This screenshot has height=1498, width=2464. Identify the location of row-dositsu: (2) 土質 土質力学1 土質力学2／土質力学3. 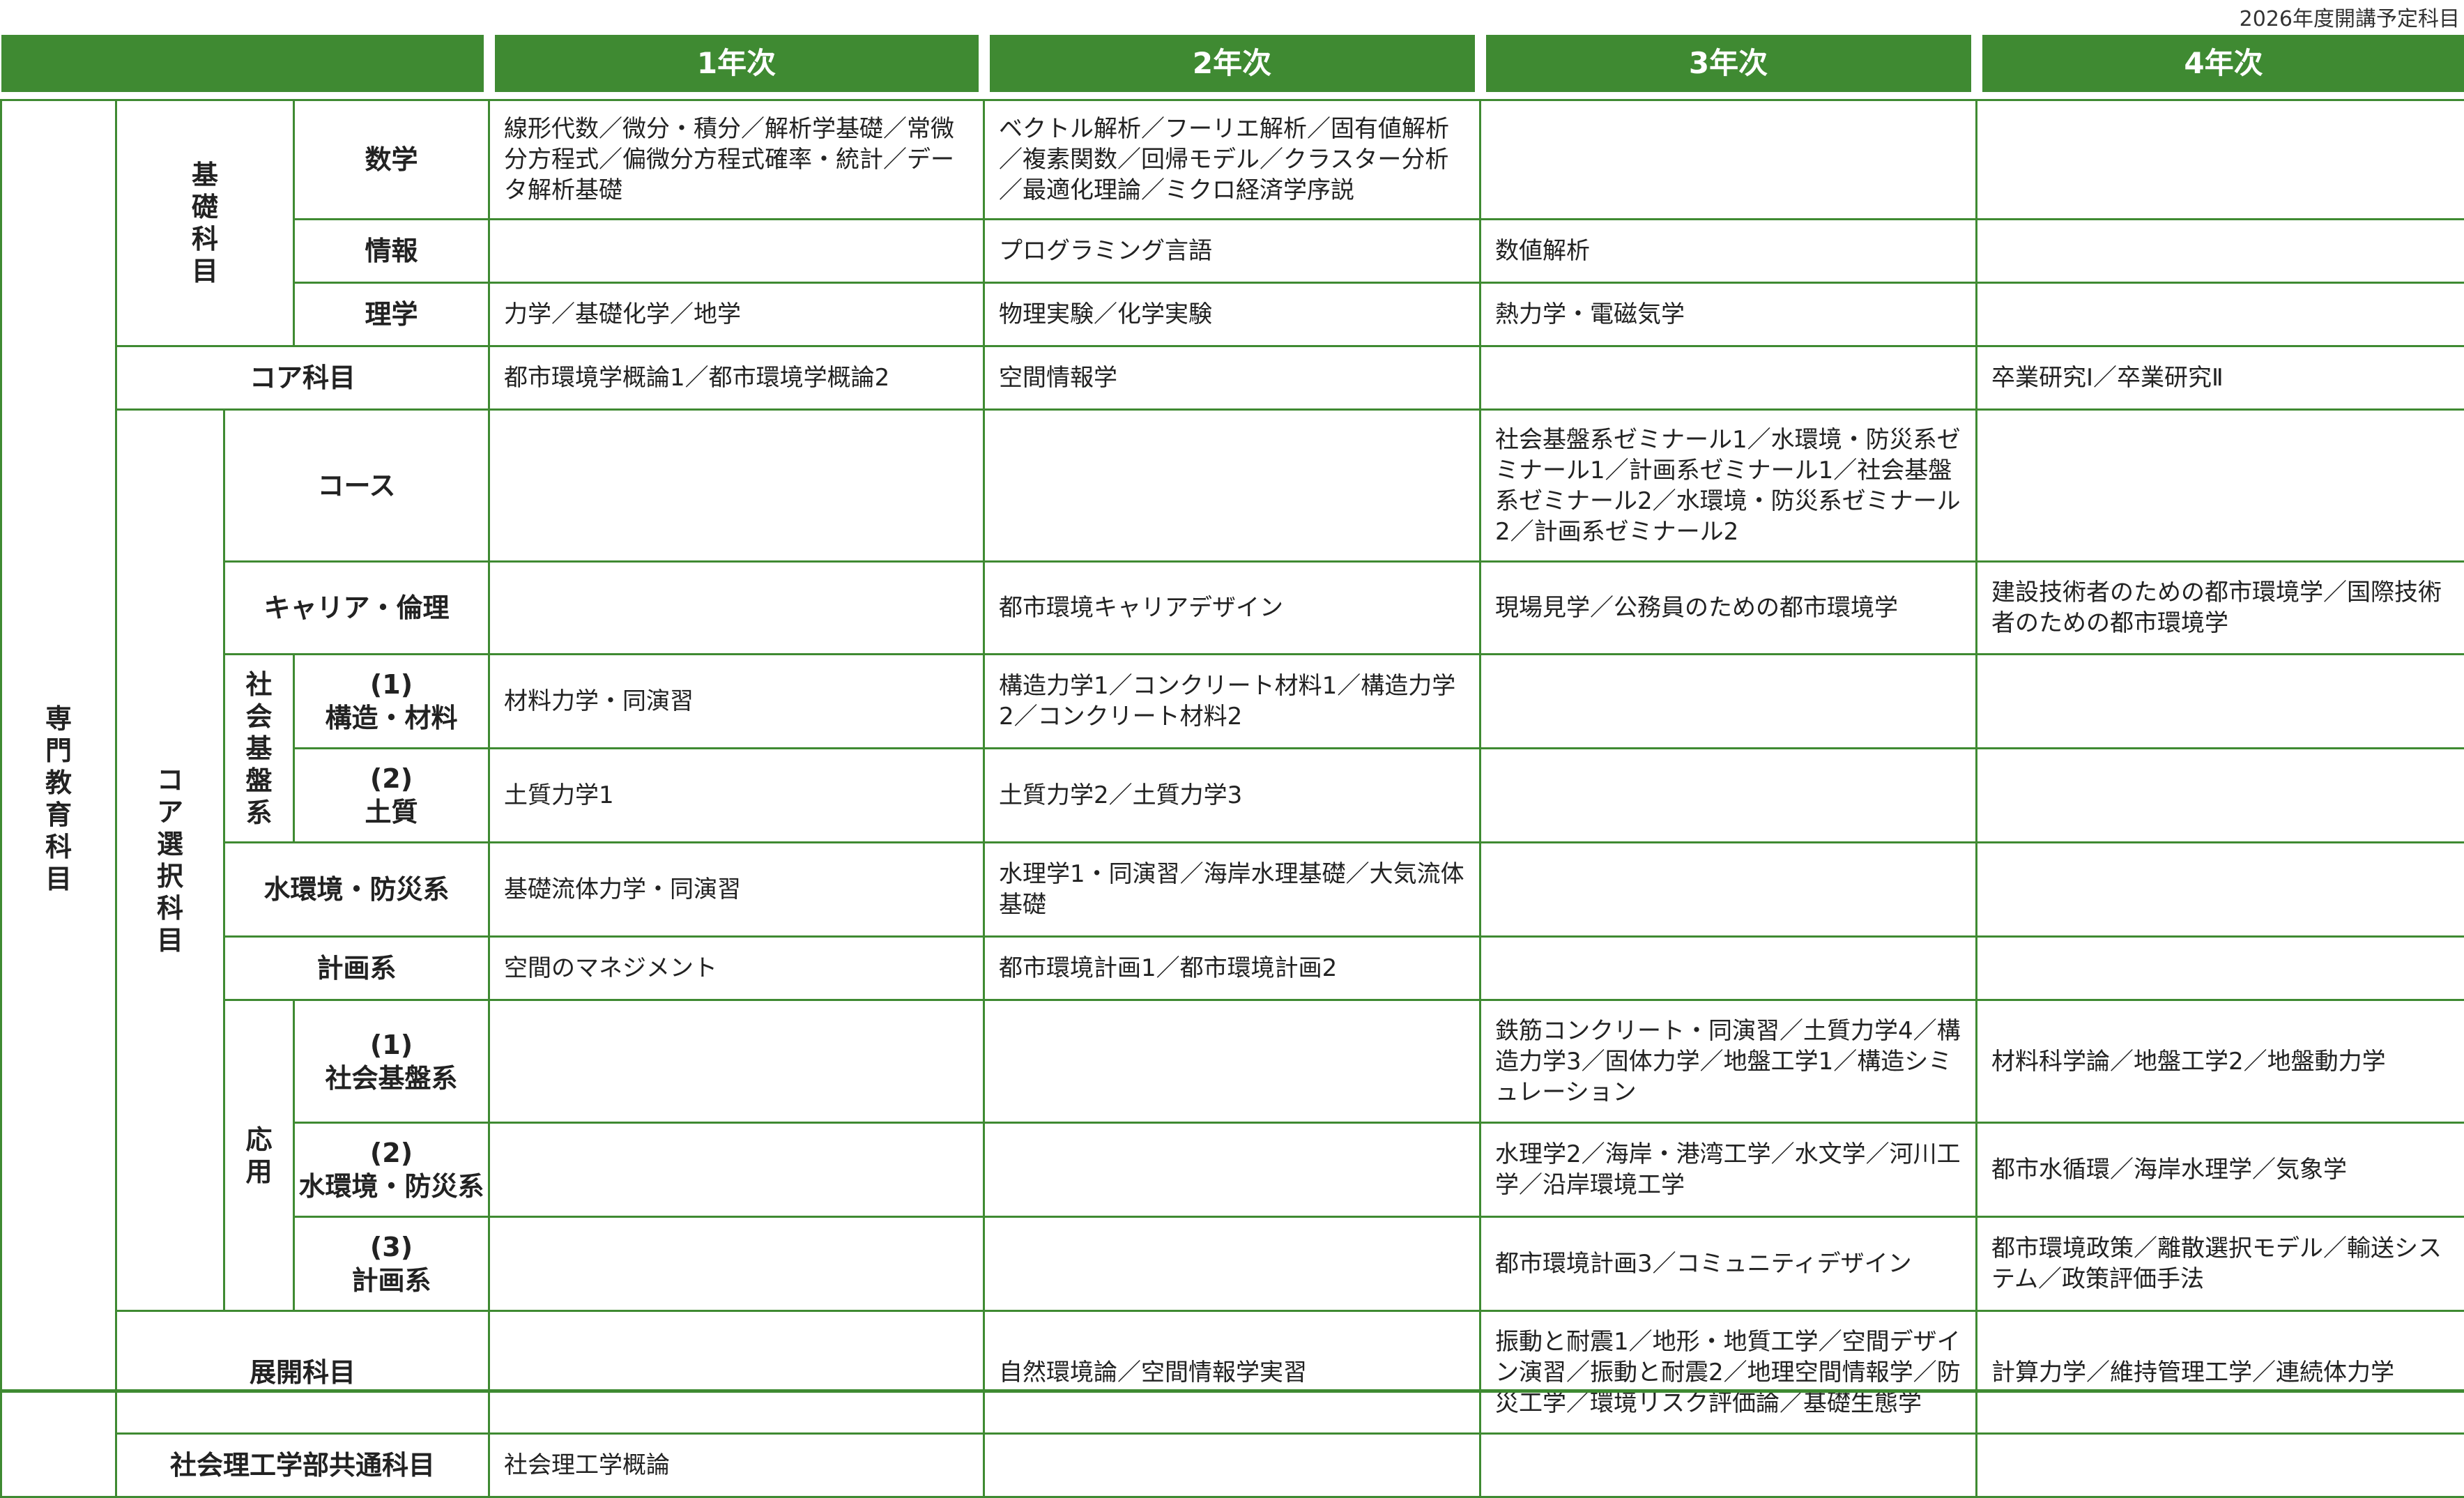
(1232, 796).